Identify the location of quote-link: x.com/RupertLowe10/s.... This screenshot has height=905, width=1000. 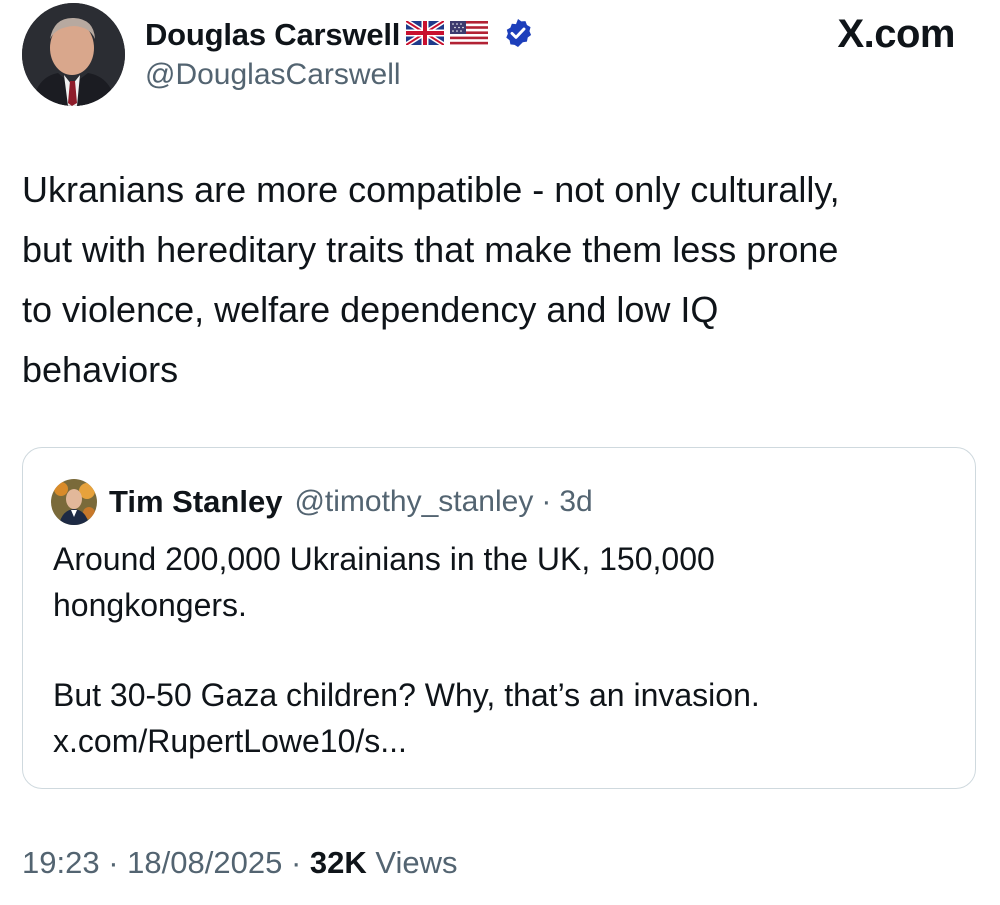
(503, 741).